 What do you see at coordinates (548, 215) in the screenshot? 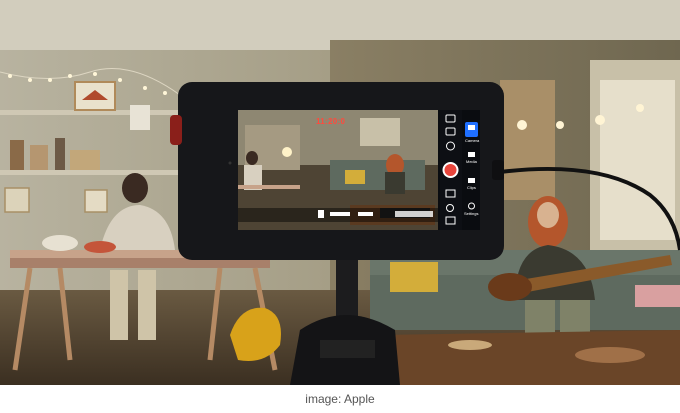
I see `person-right-face` at bounding box center [548, 215].